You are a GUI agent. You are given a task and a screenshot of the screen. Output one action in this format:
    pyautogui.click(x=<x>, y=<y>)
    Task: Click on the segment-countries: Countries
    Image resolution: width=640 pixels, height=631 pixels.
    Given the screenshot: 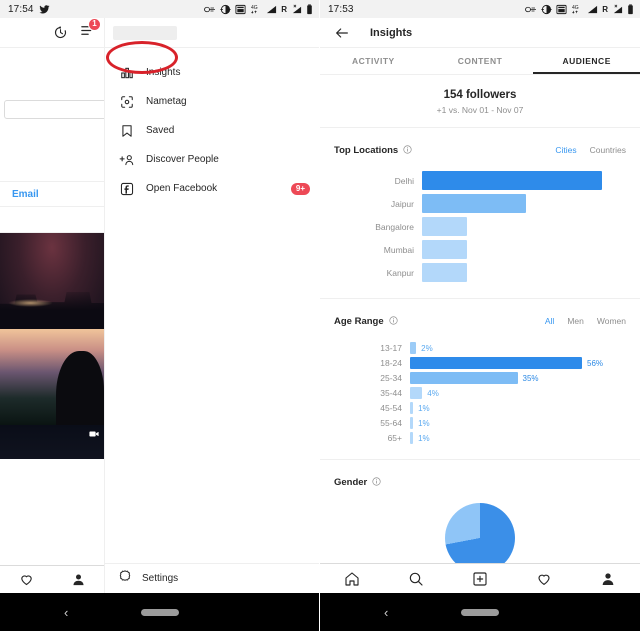 What is the action you would take?
    pyautogui.click(x=608, y=150)
    